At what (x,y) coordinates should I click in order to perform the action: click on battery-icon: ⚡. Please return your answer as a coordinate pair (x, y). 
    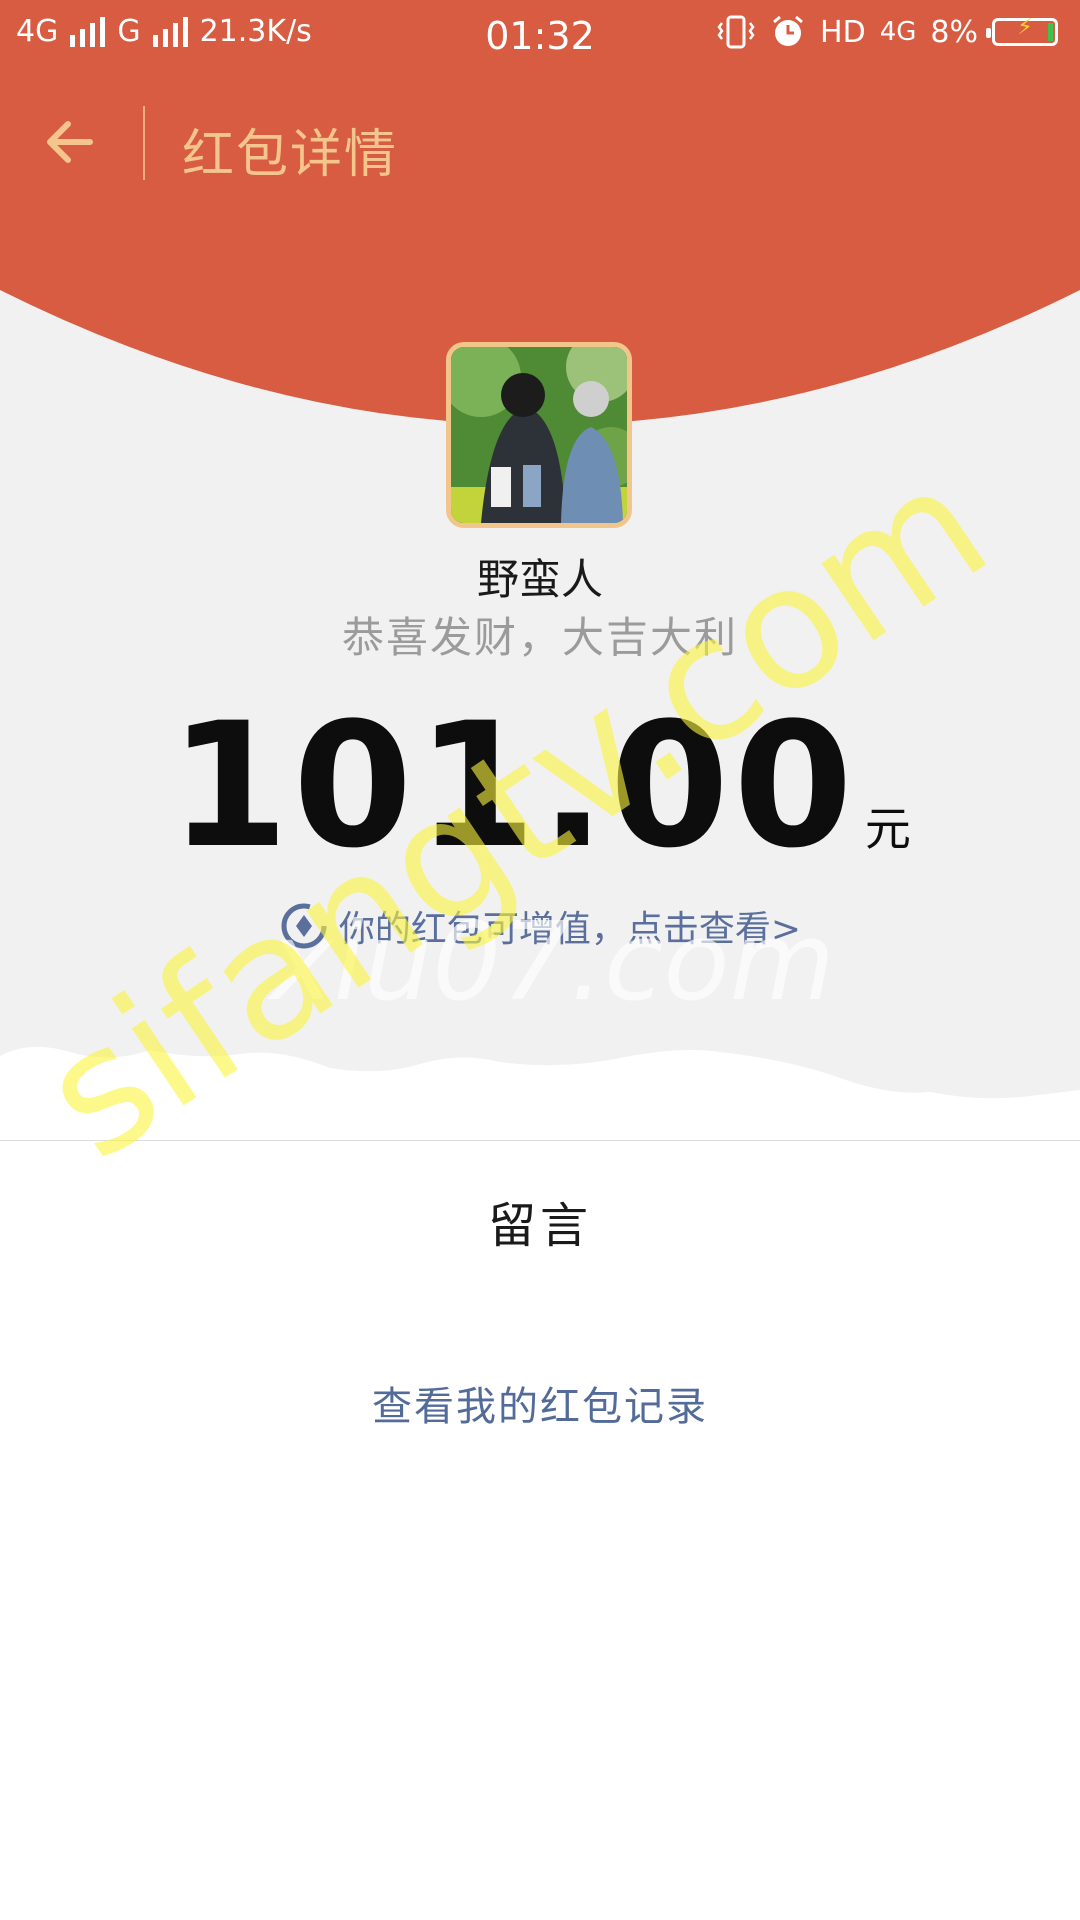
    Looking at the image, I should click on (1022, 30).